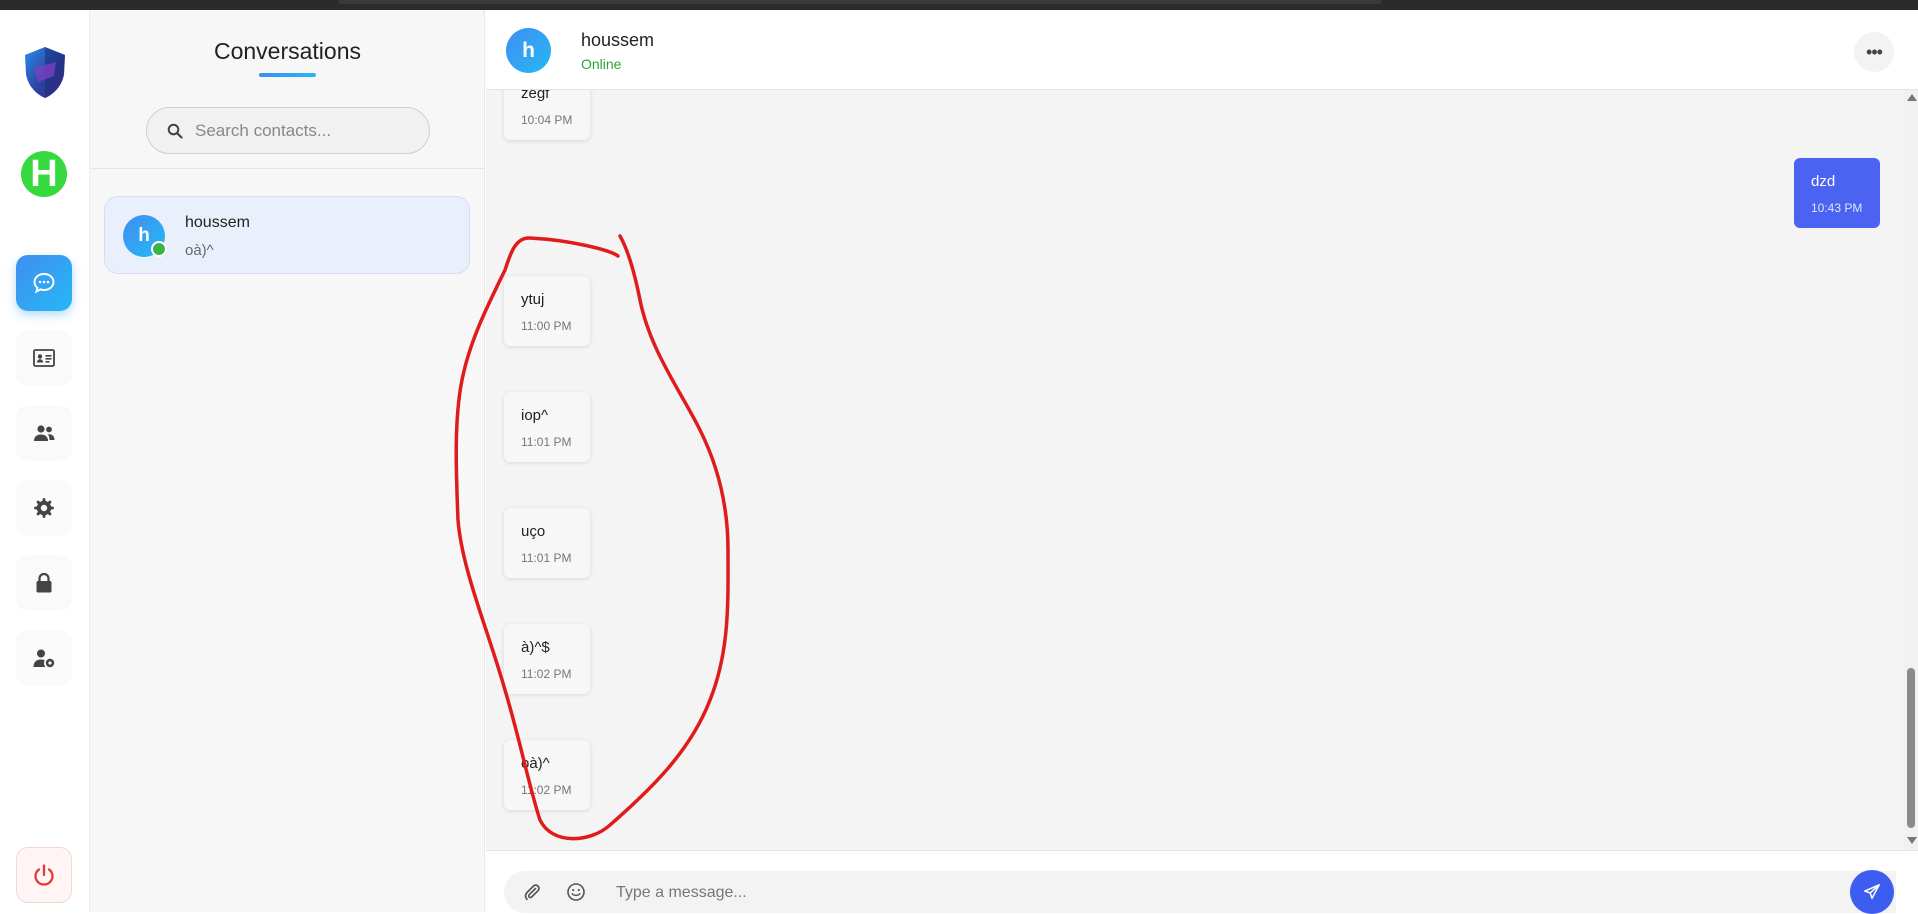 The height and width of the screenshot is (914, 1918). I want to click on logout-button, so click(44, 875).